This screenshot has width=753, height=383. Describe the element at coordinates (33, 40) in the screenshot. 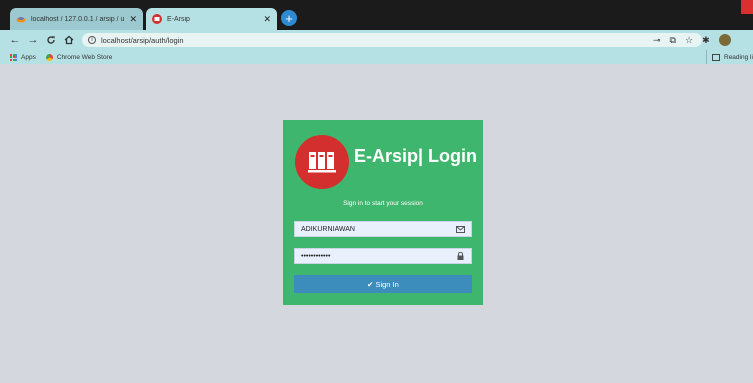

I see `forward-icon: →` at that location.